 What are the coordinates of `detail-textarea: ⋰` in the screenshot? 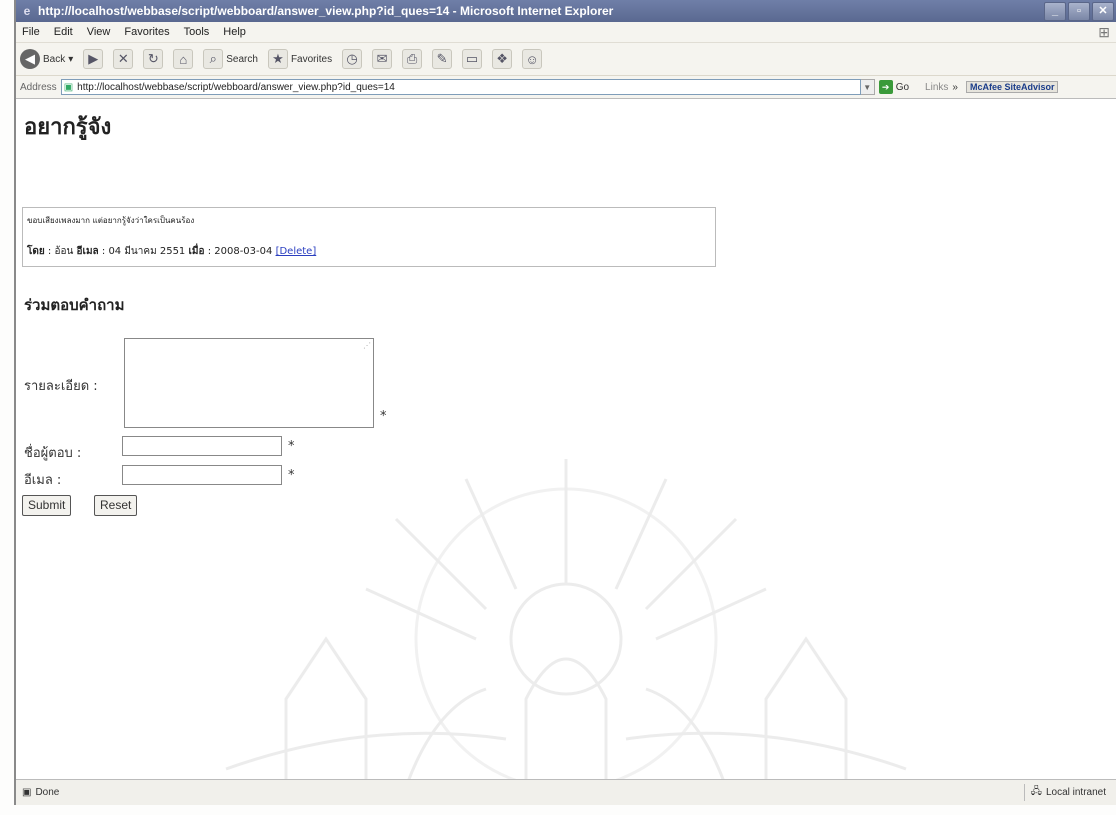 It's located at (249, 383).